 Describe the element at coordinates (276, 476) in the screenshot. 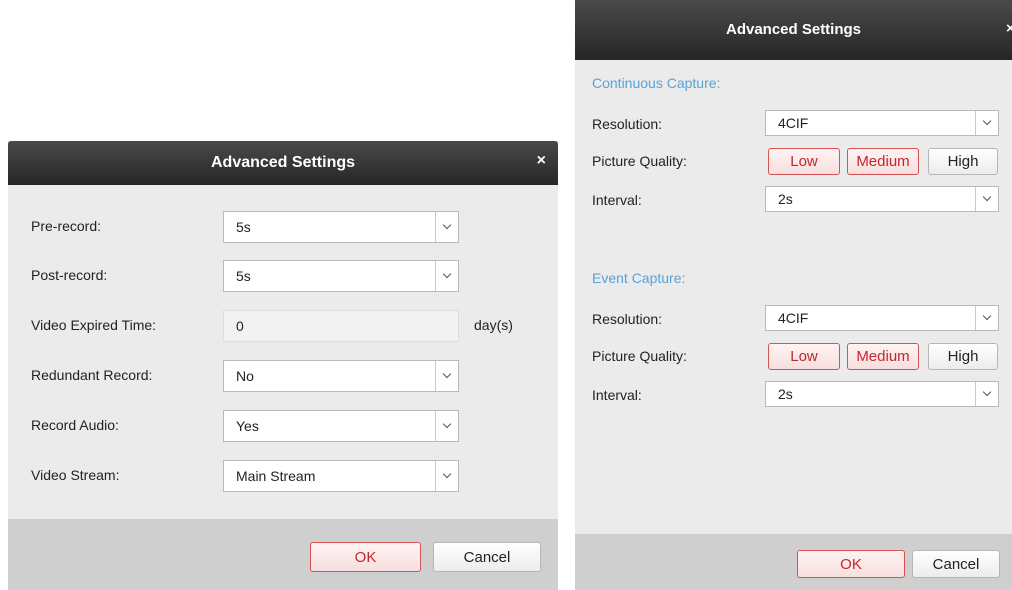

I see `video-stream-value: Main Stream` at that location.